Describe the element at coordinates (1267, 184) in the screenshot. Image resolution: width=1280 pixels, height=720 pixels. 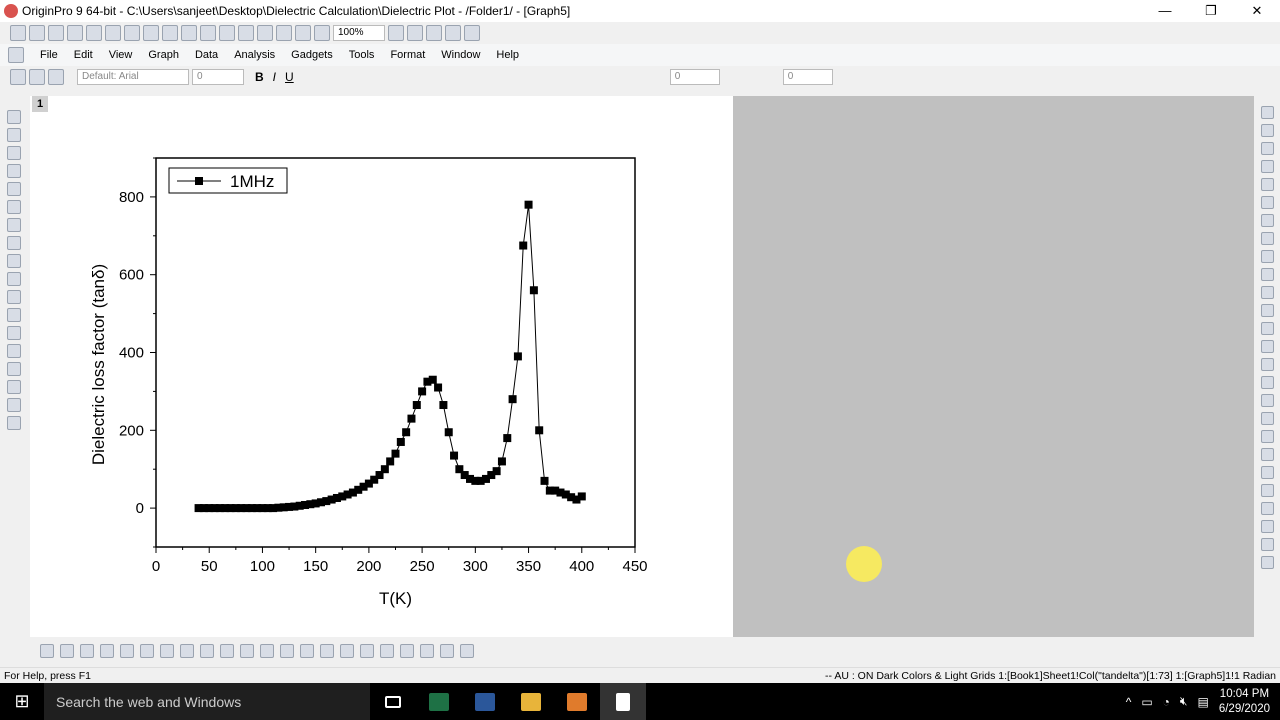
I see `right-tool-5-icon` at that location.